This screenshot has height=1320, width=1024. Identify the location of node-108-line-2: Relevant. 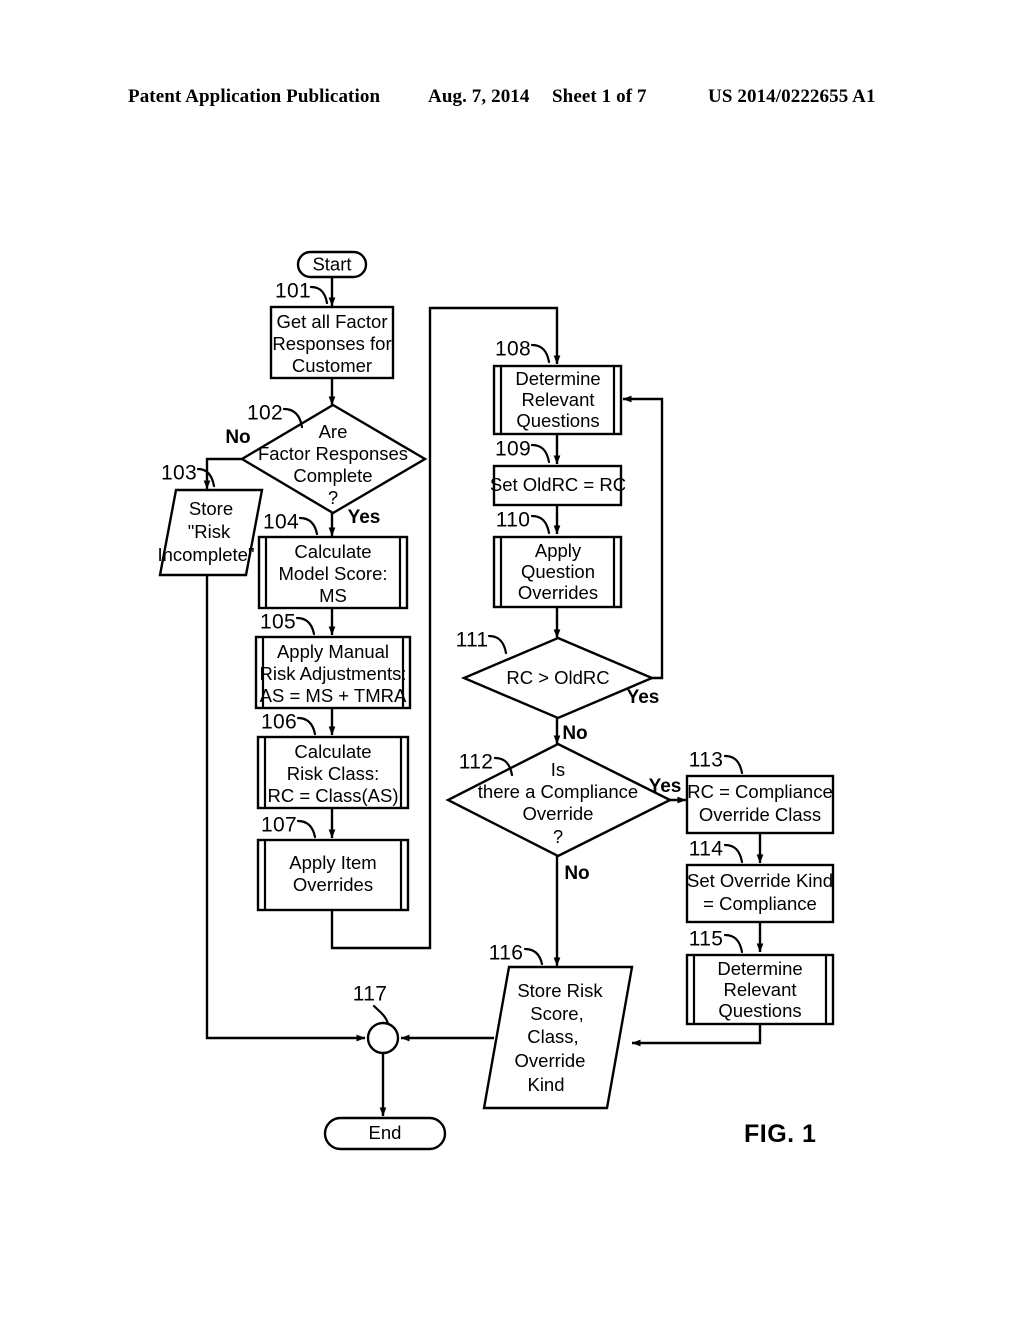
(557, 399).